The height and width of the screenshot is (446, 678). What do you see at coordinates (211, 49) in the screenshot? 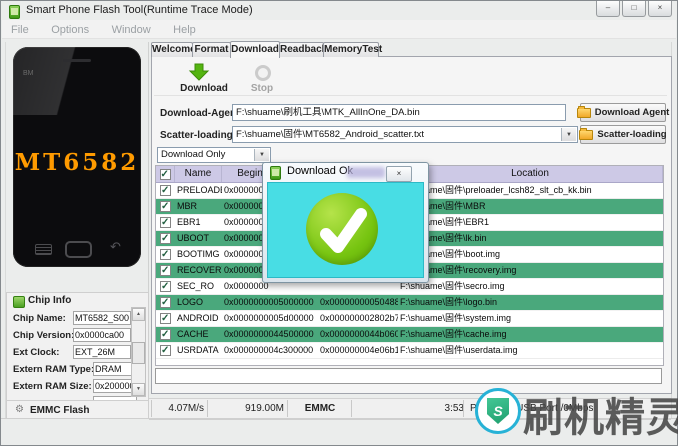
I see `tab-format: Format` at bounding box center [211, 49].